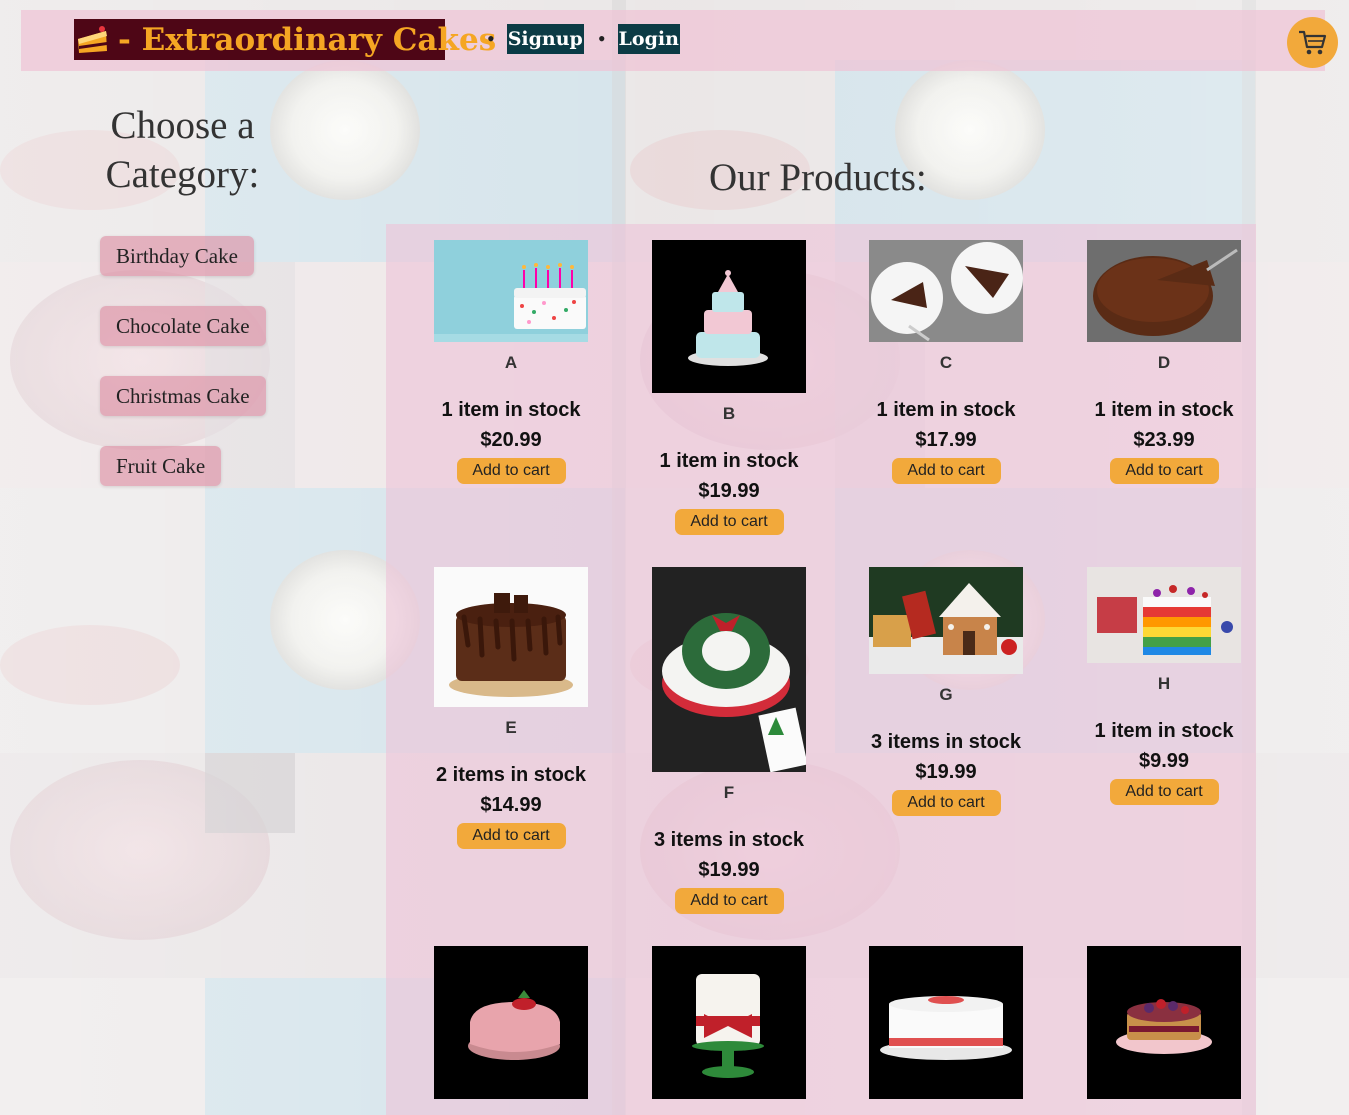 The width and height of the screenshot is (1349, 1115). What do you see at coordinates (93, 40) in the screenshot?
I see `cake-slice-icon` at bounding box center [93, 40].